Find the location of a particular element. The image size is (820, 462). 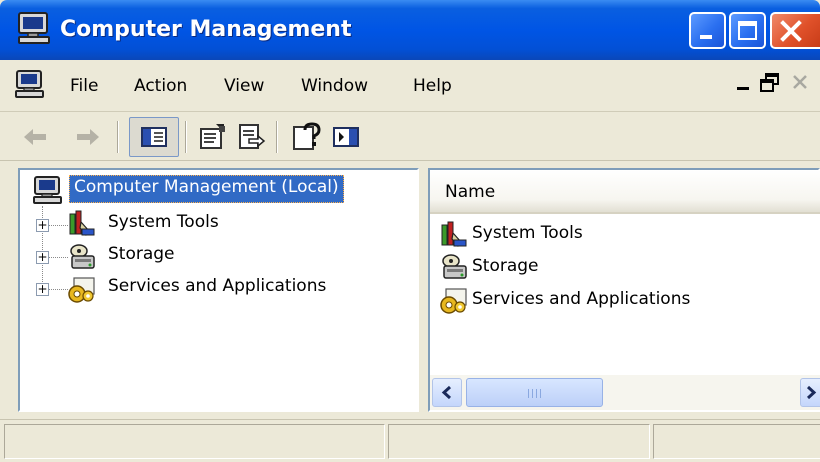

menu-view: View is located at coordinates (244, 86).